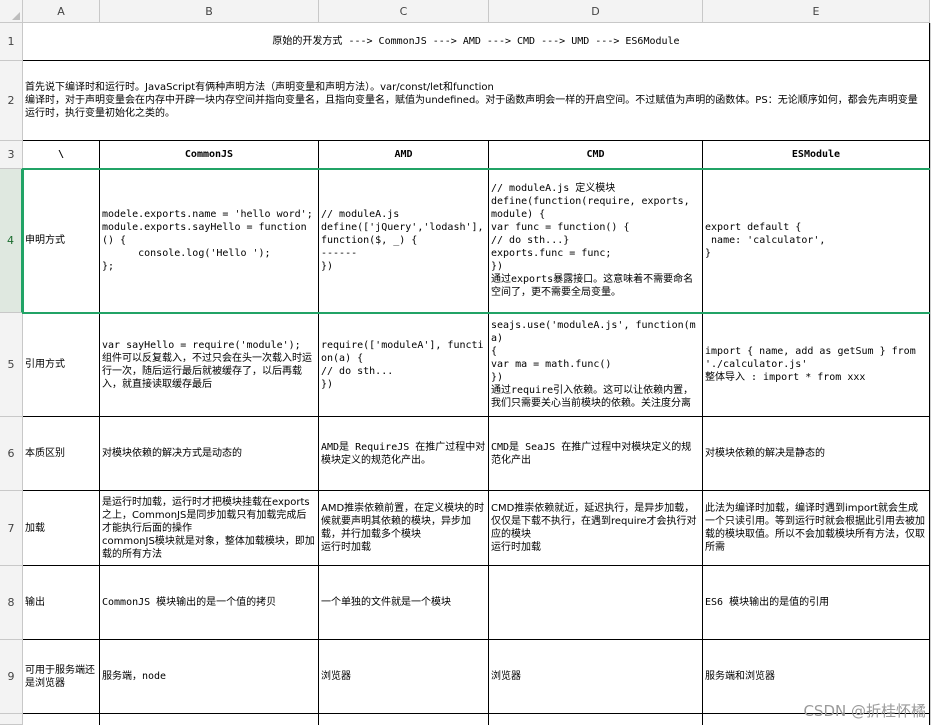  I want to click on row-header-1: 1, so click(11, 42).